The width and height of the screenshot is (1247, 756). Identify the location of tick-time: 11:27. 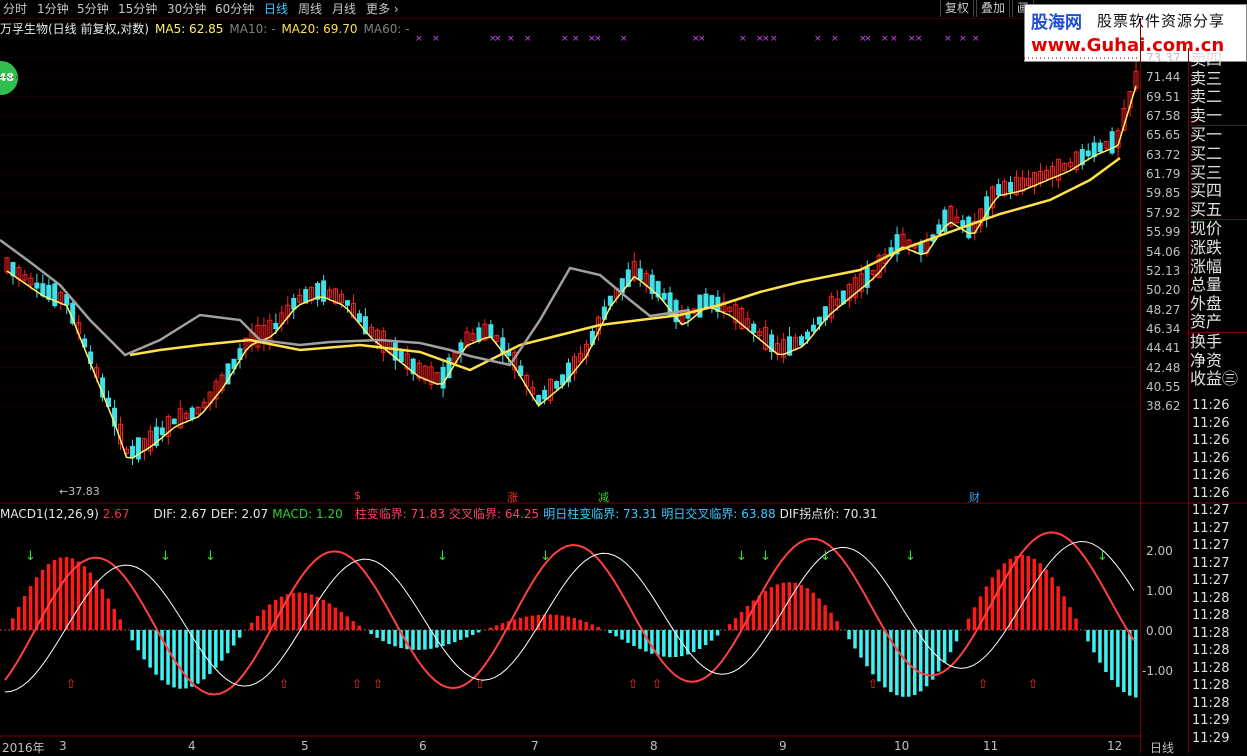
(1211, 563).